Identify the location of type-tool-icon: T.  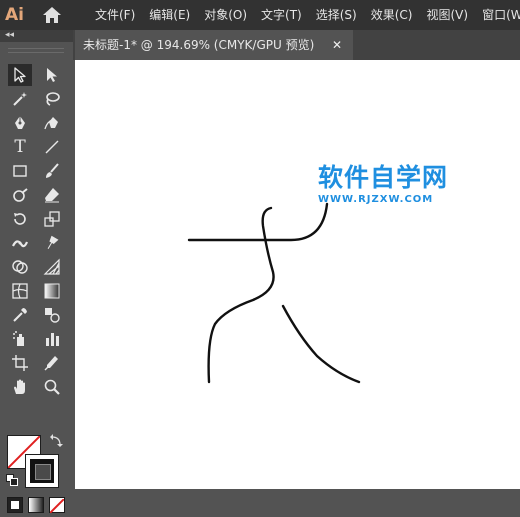
(20, 147).